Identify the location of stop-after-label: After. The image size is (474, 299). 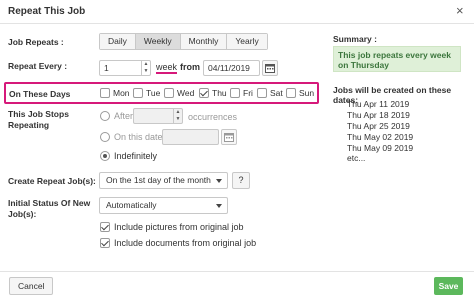
(124, 116).